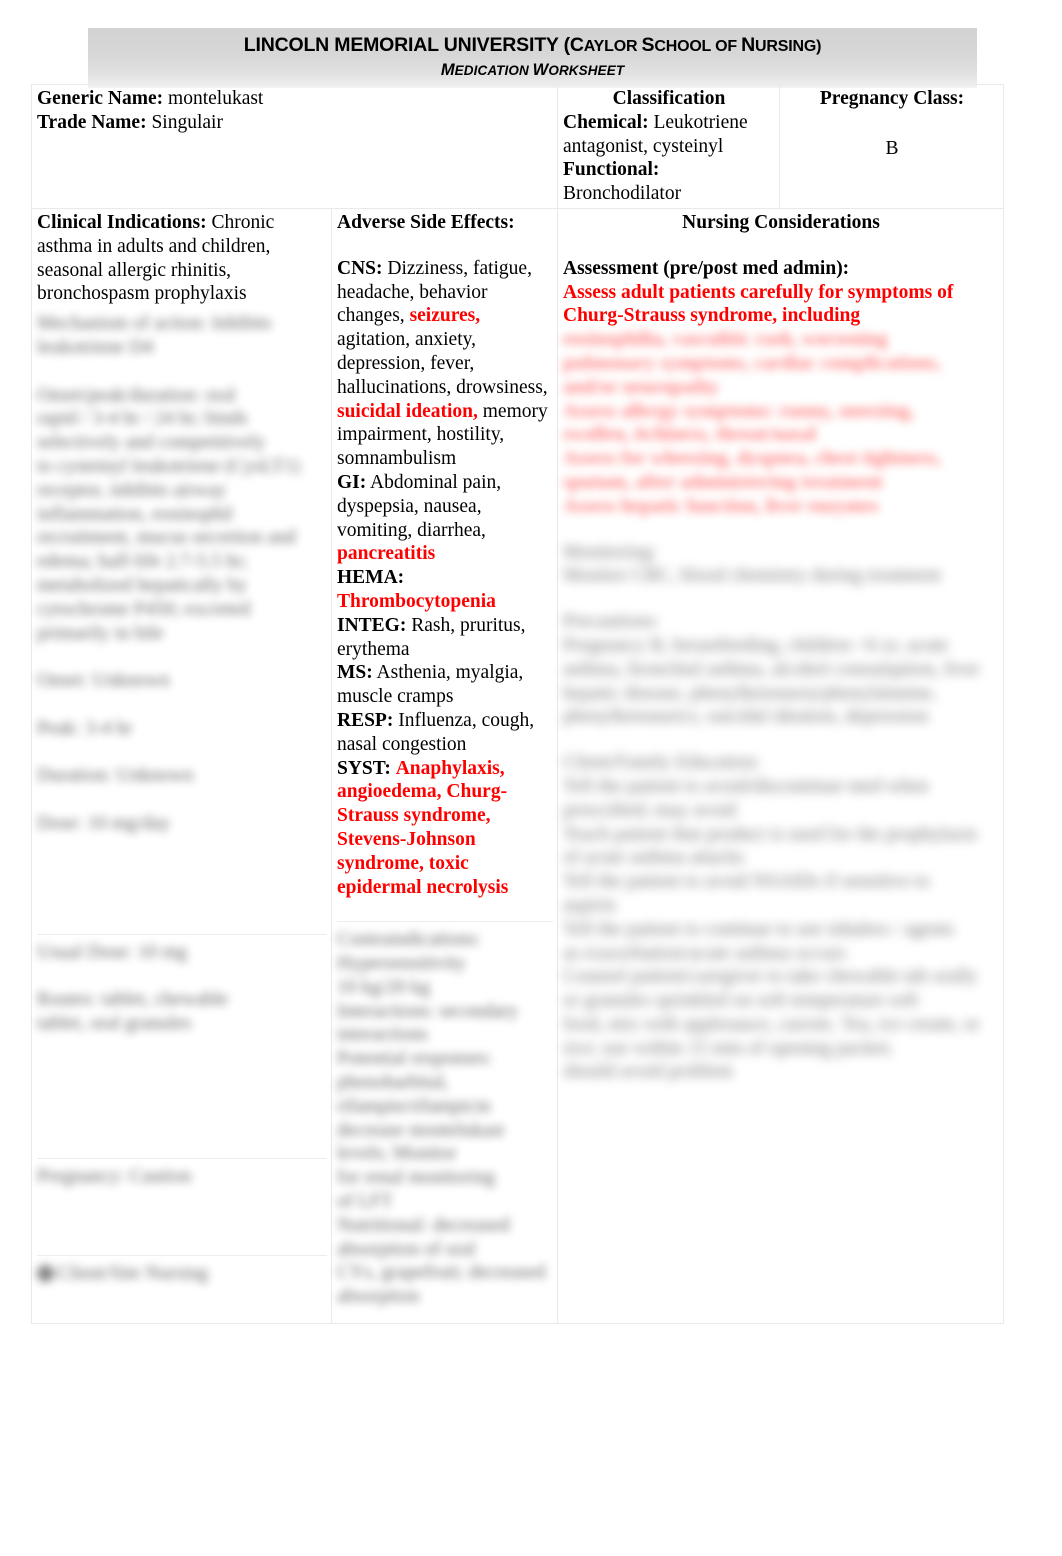 The image size is (1062, 1556). I want to click on obscured-line: Dose: 10 mg/day, so click(104, 823).